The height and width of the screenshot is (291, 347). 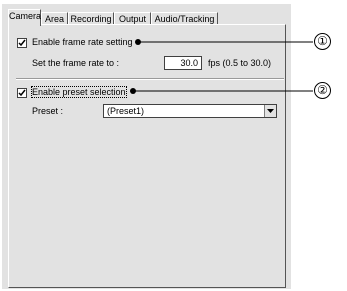 I want to click on callout-leaders, so click(x=221, y=66).